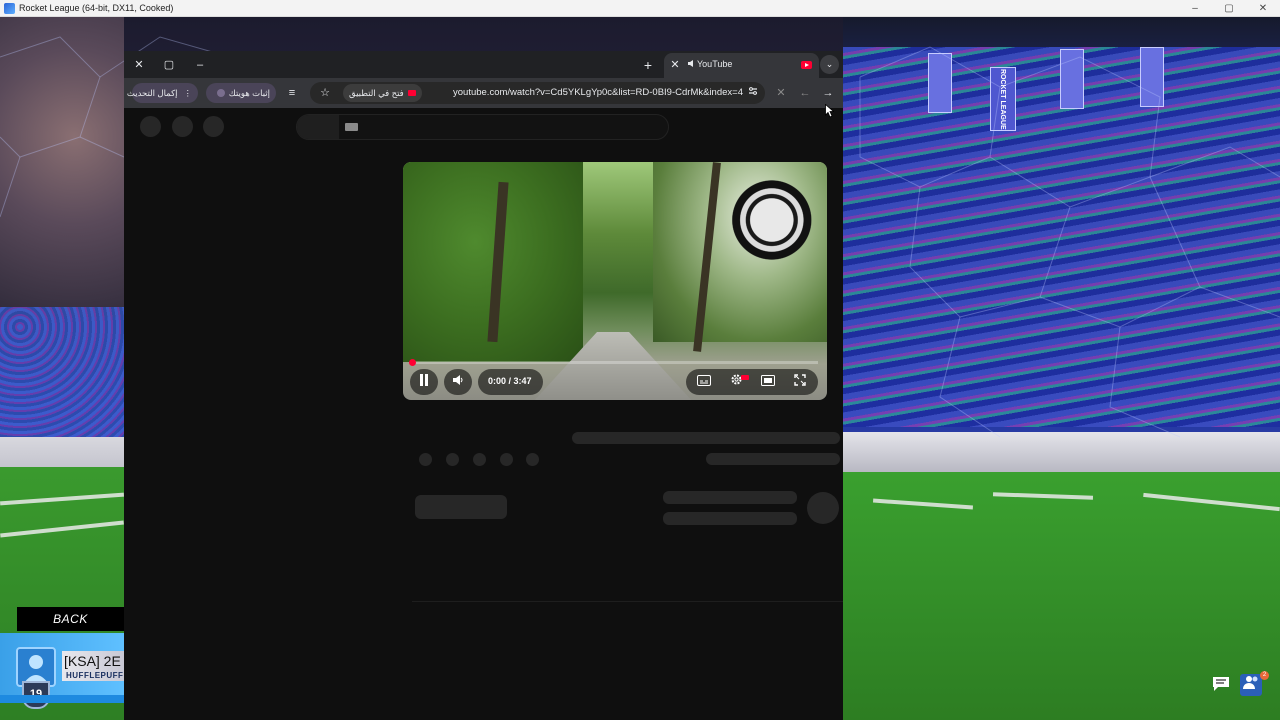  What do you see at coordinates (36, 669) in the screenshot?
I see `player-avatar-icon` at bounding box center [36, 669].